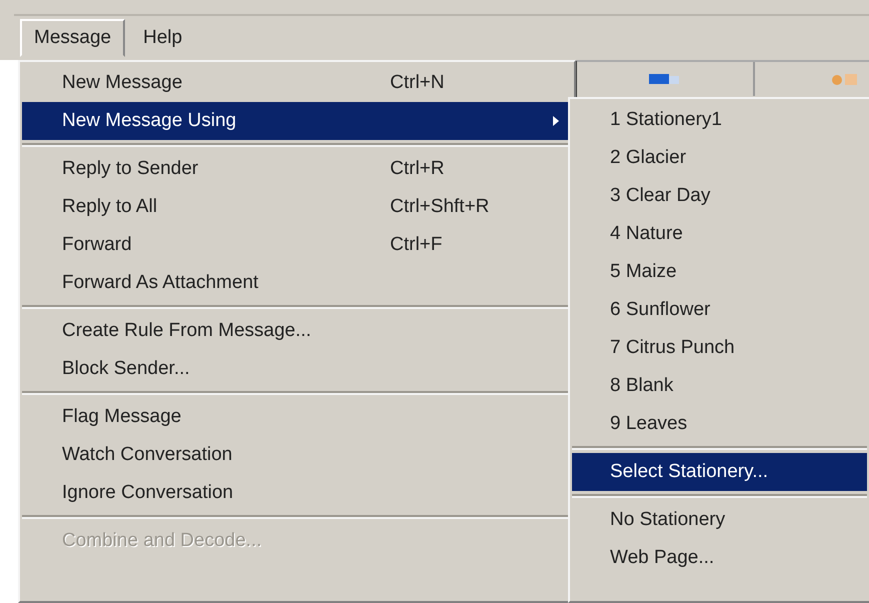 Image resolution: width=869 pixels, height=603 pixels. What do you see at coordinates (131, 168) in the screenshot?
I see `menu-item-label: Reply to Sender` at bounding box center [131, 168].